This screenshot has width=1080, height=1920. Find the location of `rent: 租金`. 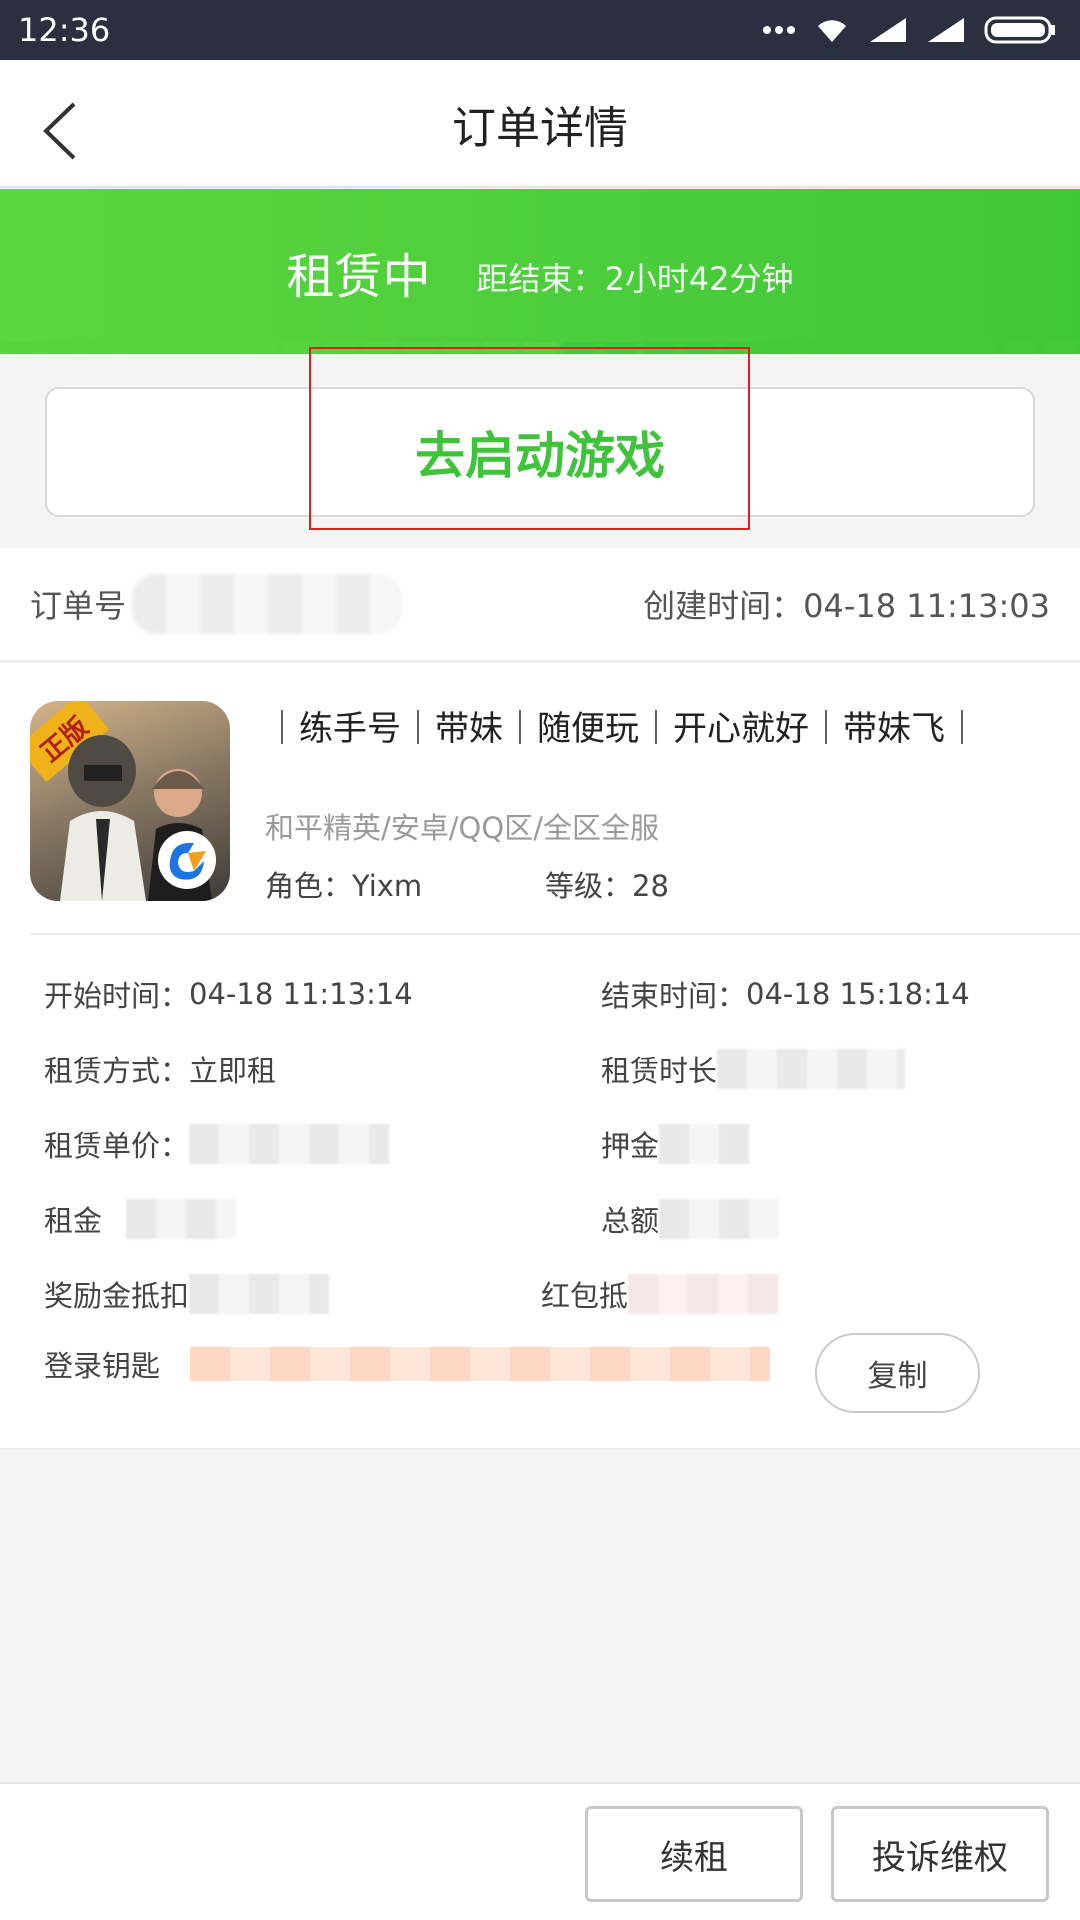

rent: 租金 is located at coordinates (140, 1219).